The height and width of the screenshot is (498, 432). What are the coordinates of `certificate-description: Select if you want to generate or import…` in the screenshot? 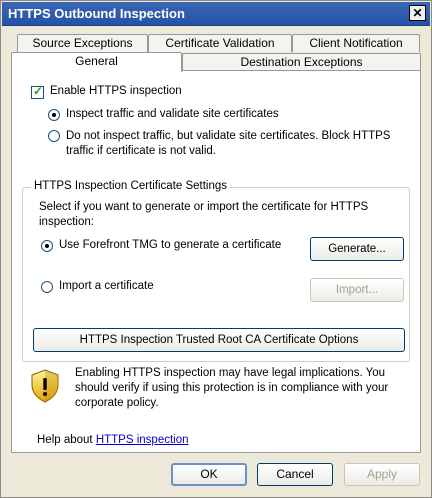 It's located at (219, 215).